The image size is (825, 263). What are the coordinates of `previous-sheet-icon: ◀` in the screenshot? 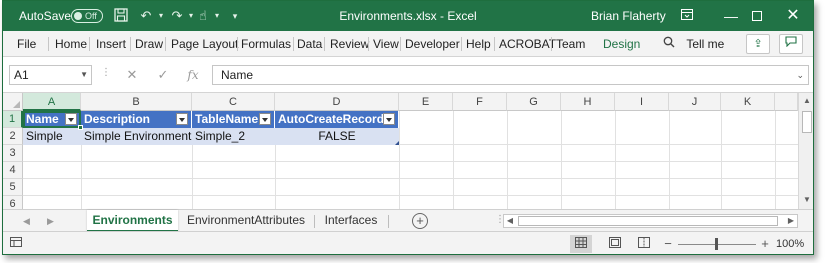 It's located at (26, 221).